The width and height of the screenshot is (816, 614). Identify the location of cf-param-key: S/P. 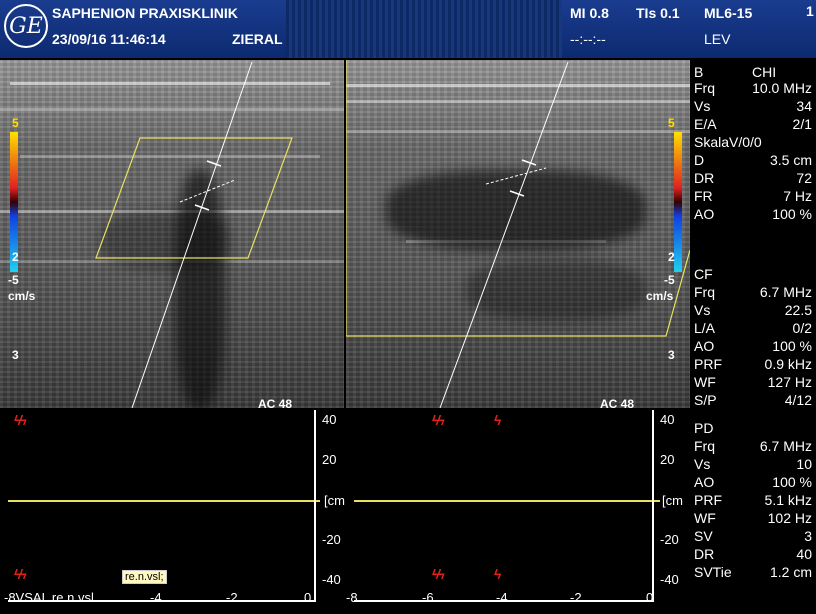
(705, 400).